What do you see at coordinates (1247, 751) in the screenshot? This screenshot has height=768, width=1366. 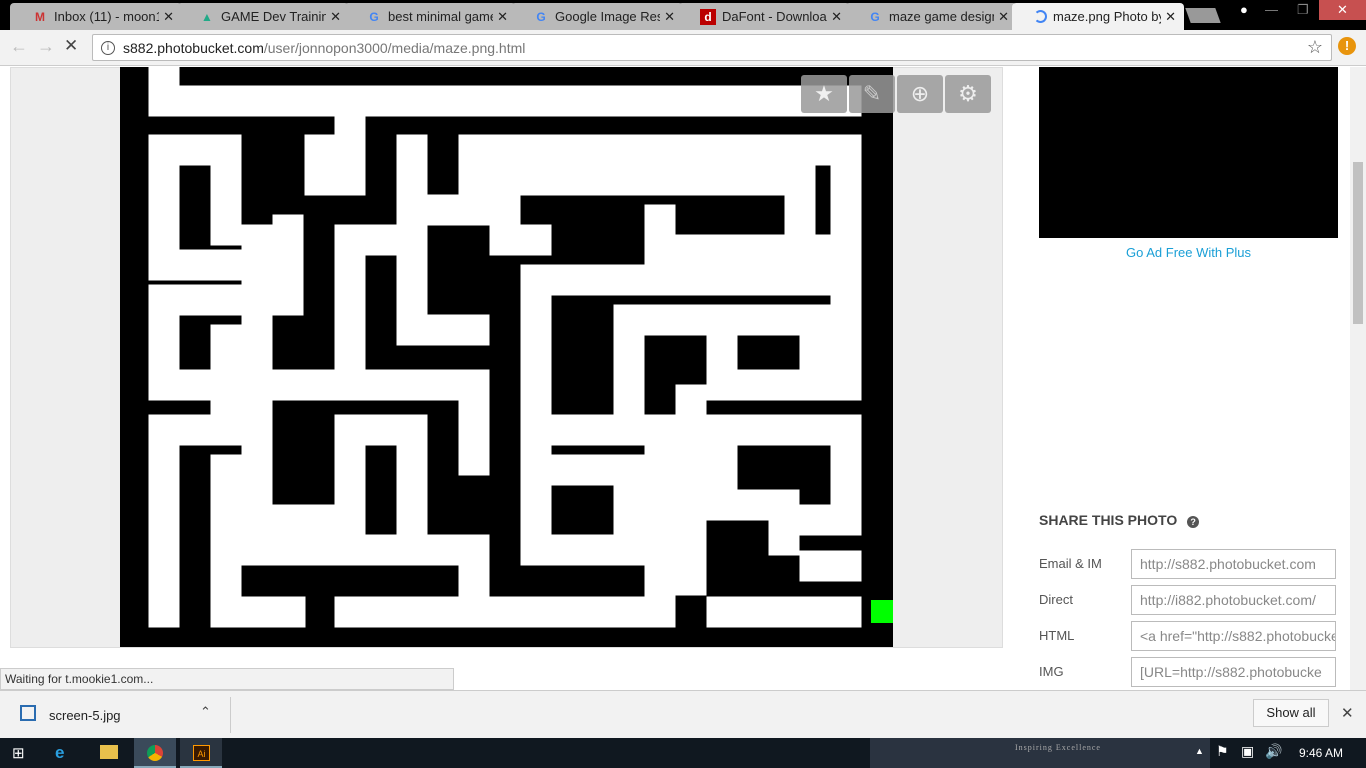 I see `network-icon: ▣` at bounding box center [1247, 751].